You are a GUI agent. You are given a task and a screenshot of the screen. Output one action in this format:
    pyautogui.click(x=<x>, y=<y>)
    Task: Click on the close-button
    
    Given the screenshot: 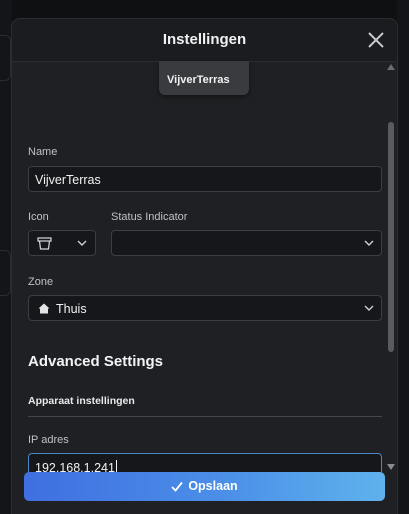 What is the action you would take?
    pyautogui.click(x=376, y=40)
    